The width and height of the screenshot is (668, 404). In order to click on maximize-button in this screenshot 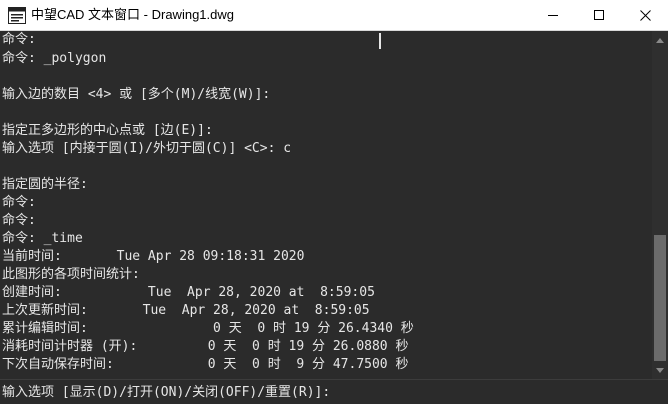, I will do `click(599, 15)`.